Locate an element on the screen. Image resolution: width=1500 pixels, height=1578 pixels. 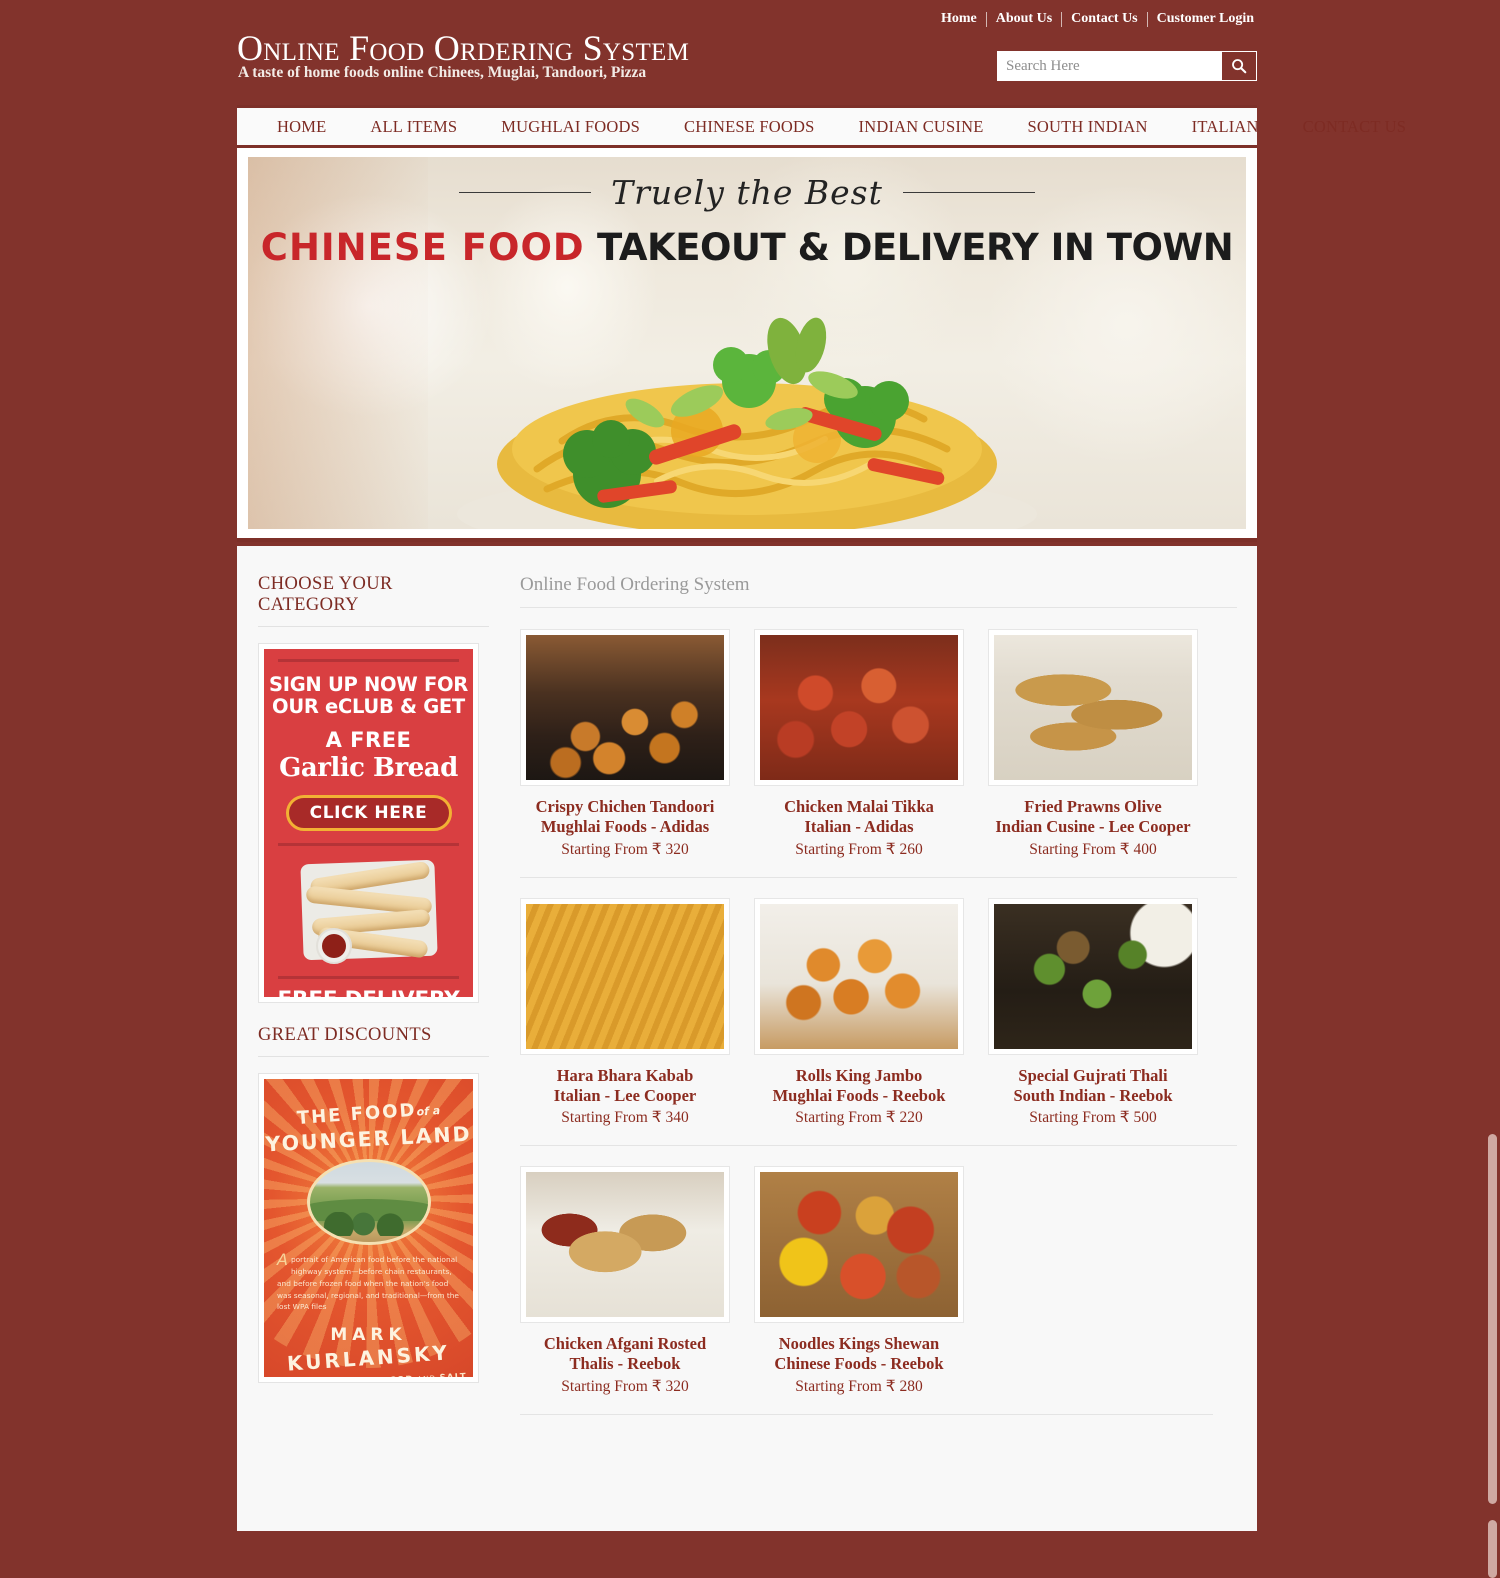
product-title: Chicken Malai Tikka Italian - Adidas is located at coordinates (859, 817).